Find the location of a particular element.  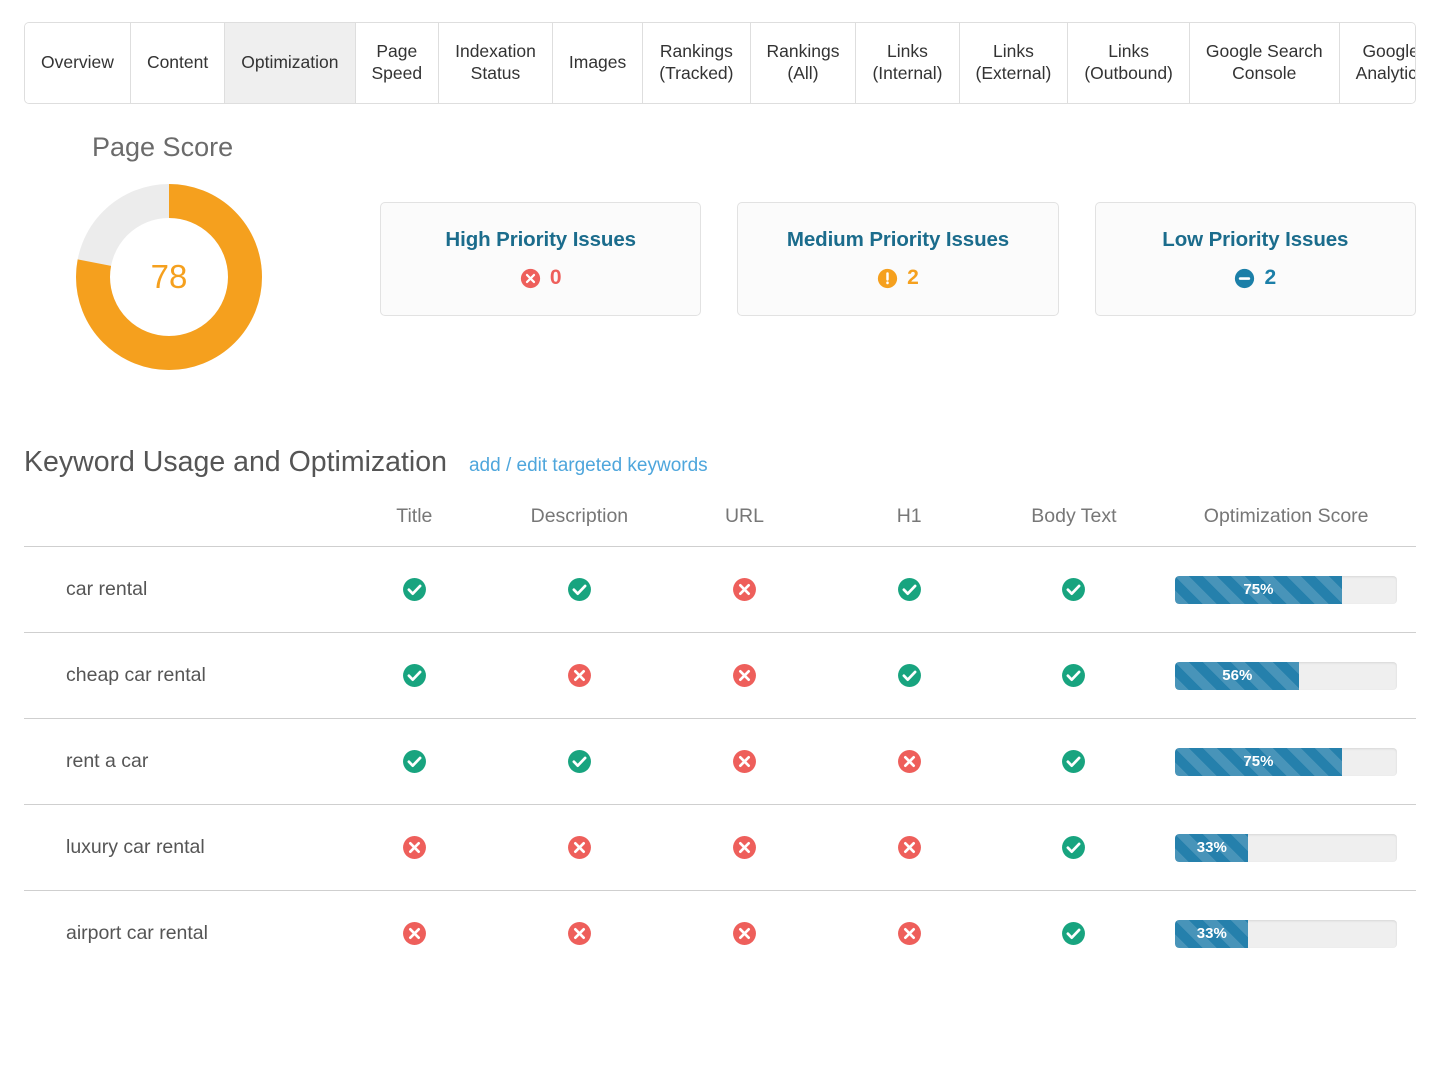

issue-card-red: High Priority Issues 0 is located at coordinates (541, 259).